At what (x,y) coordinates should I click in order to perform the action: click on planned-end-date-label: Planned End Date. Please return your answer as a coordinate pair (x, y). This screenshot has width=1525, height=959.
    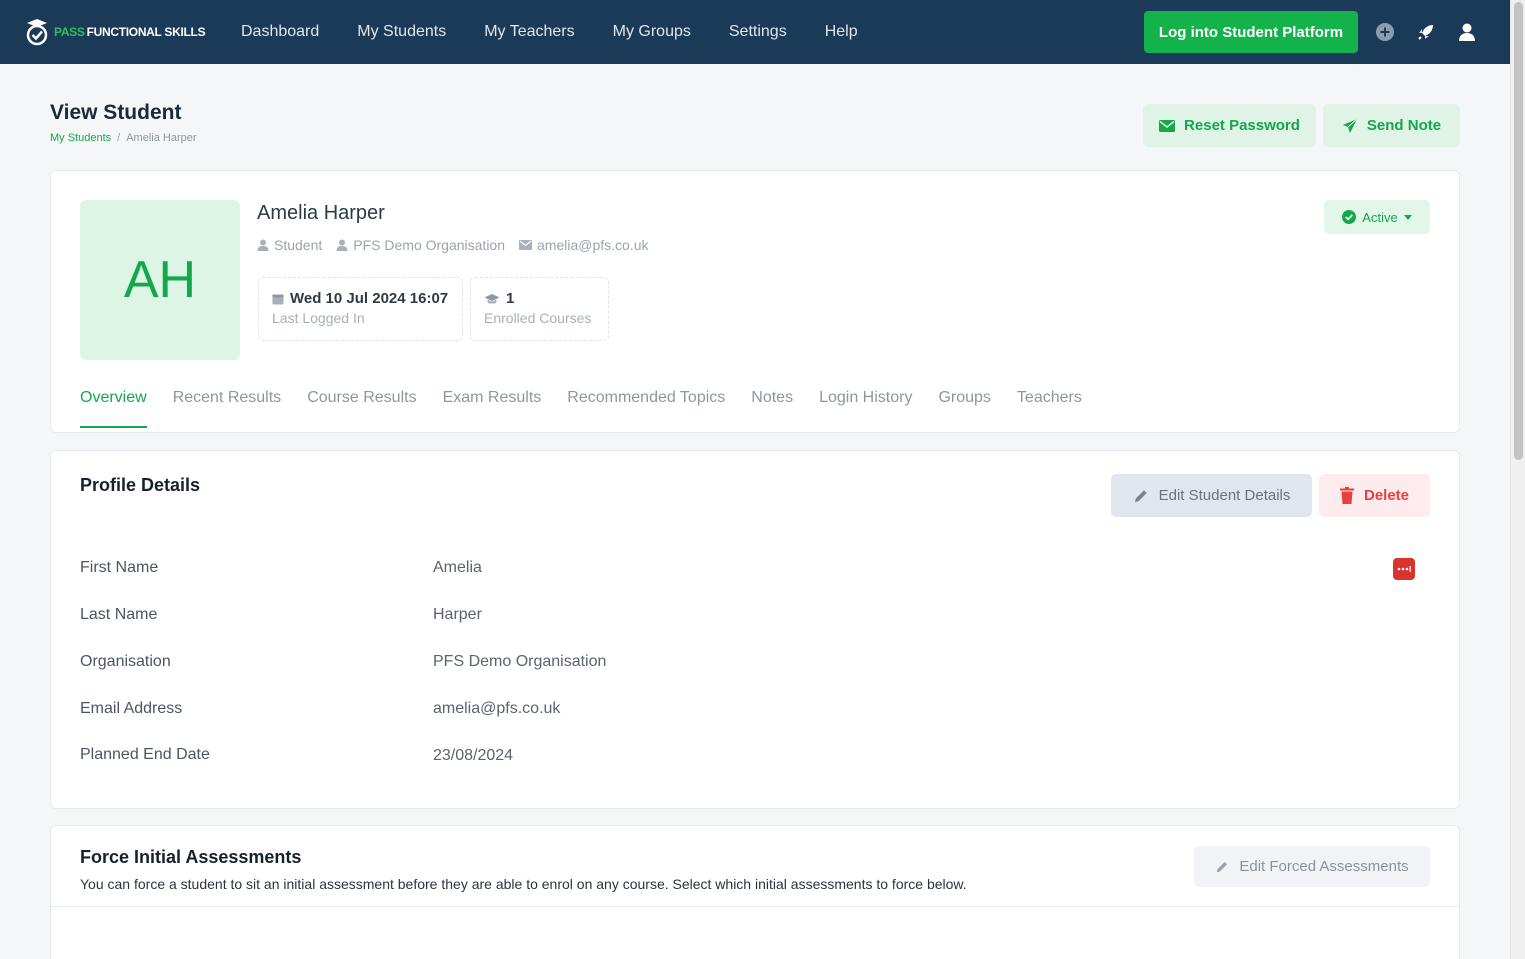
    Looking at the image, I should click on (145, 754).